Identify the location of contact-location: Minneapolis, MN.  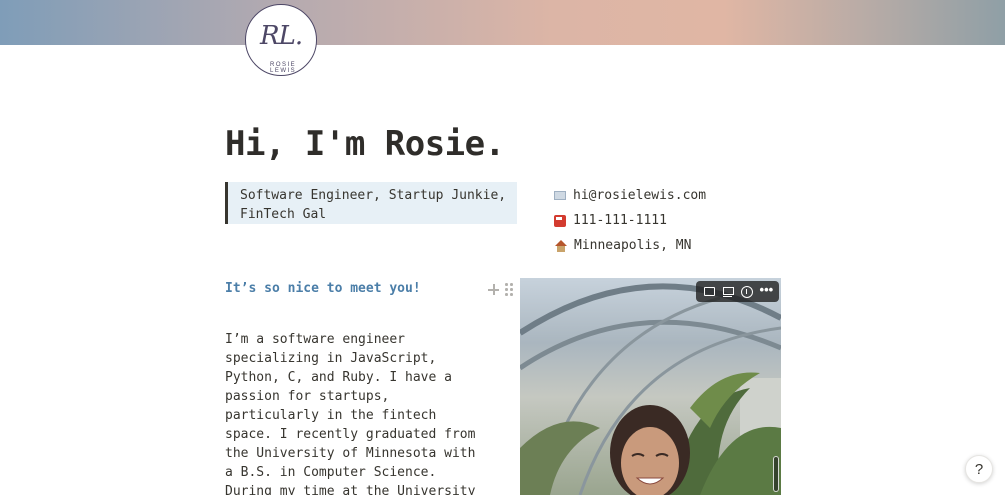
(630, 245).